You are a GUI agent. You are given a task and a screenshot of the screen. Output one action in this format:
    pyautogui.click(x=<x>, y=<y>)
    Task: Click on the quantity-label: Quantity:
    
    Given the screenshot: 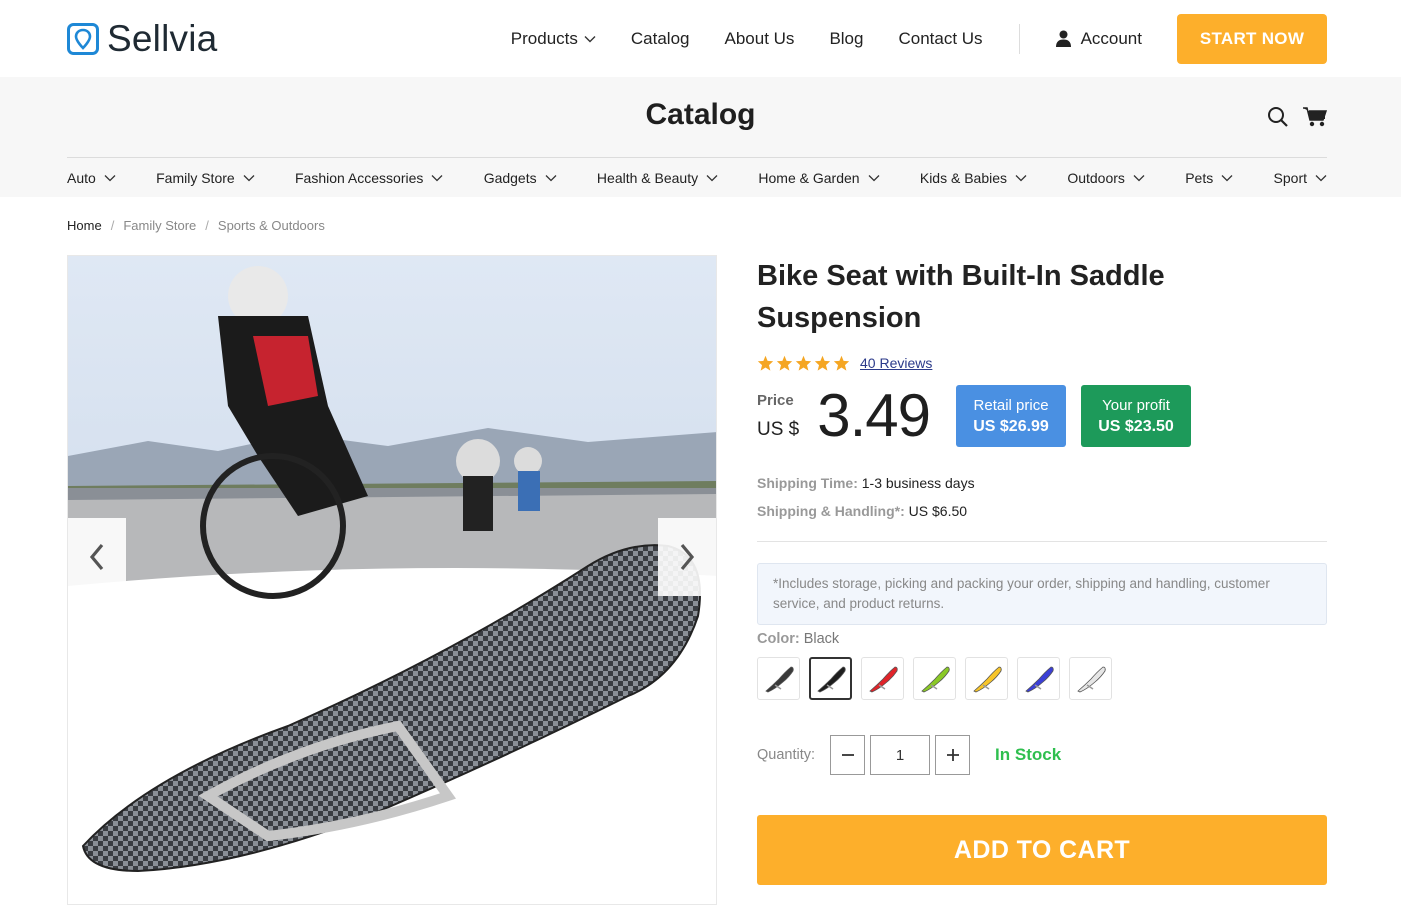 What is the action you would take?
    pyautogui.click(x=786, y=755)
    